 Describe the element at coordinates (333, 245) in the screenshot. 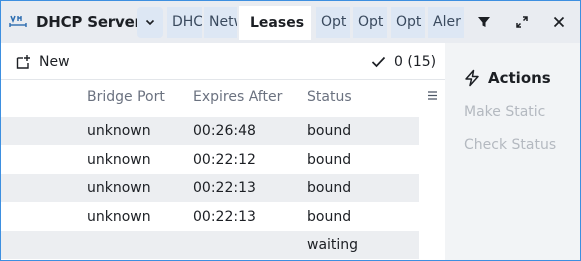

I see `cell-status: waiting` at that location.